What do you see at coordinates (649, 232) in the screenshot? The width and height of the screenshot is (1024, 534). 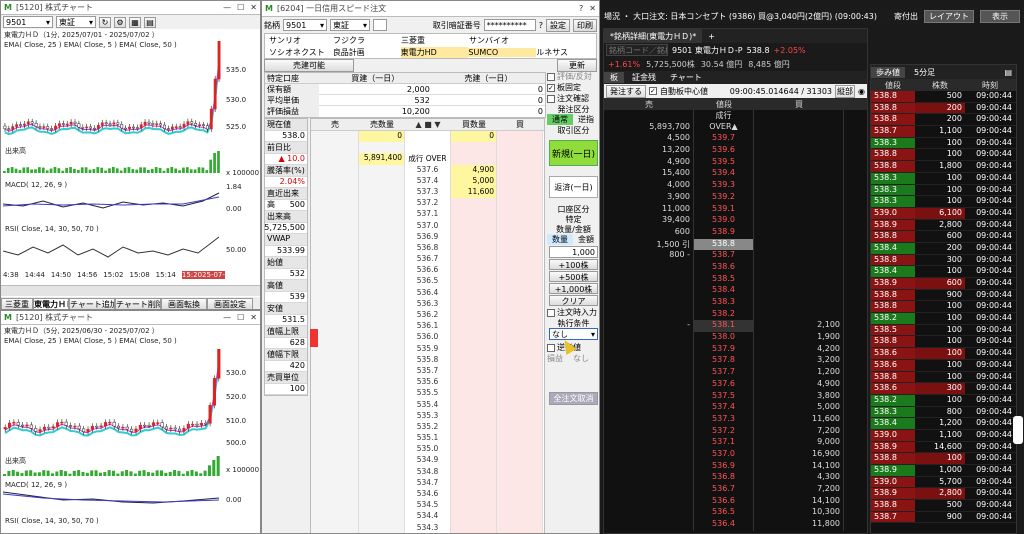 I see `book-sell-qty: 600` at bounding box center [649, 232].